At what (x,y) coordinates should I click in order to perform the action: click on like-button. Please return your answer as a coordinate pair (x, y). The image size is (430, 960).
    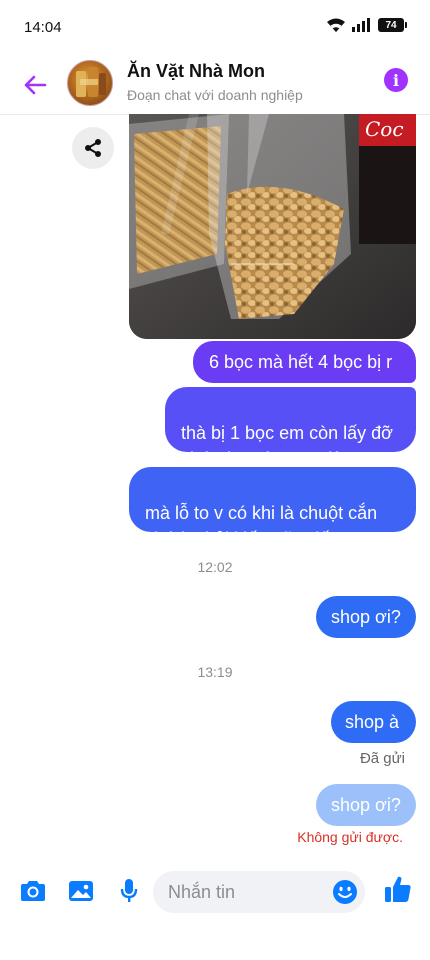
    Looking at the image, I should click on (398, 889).